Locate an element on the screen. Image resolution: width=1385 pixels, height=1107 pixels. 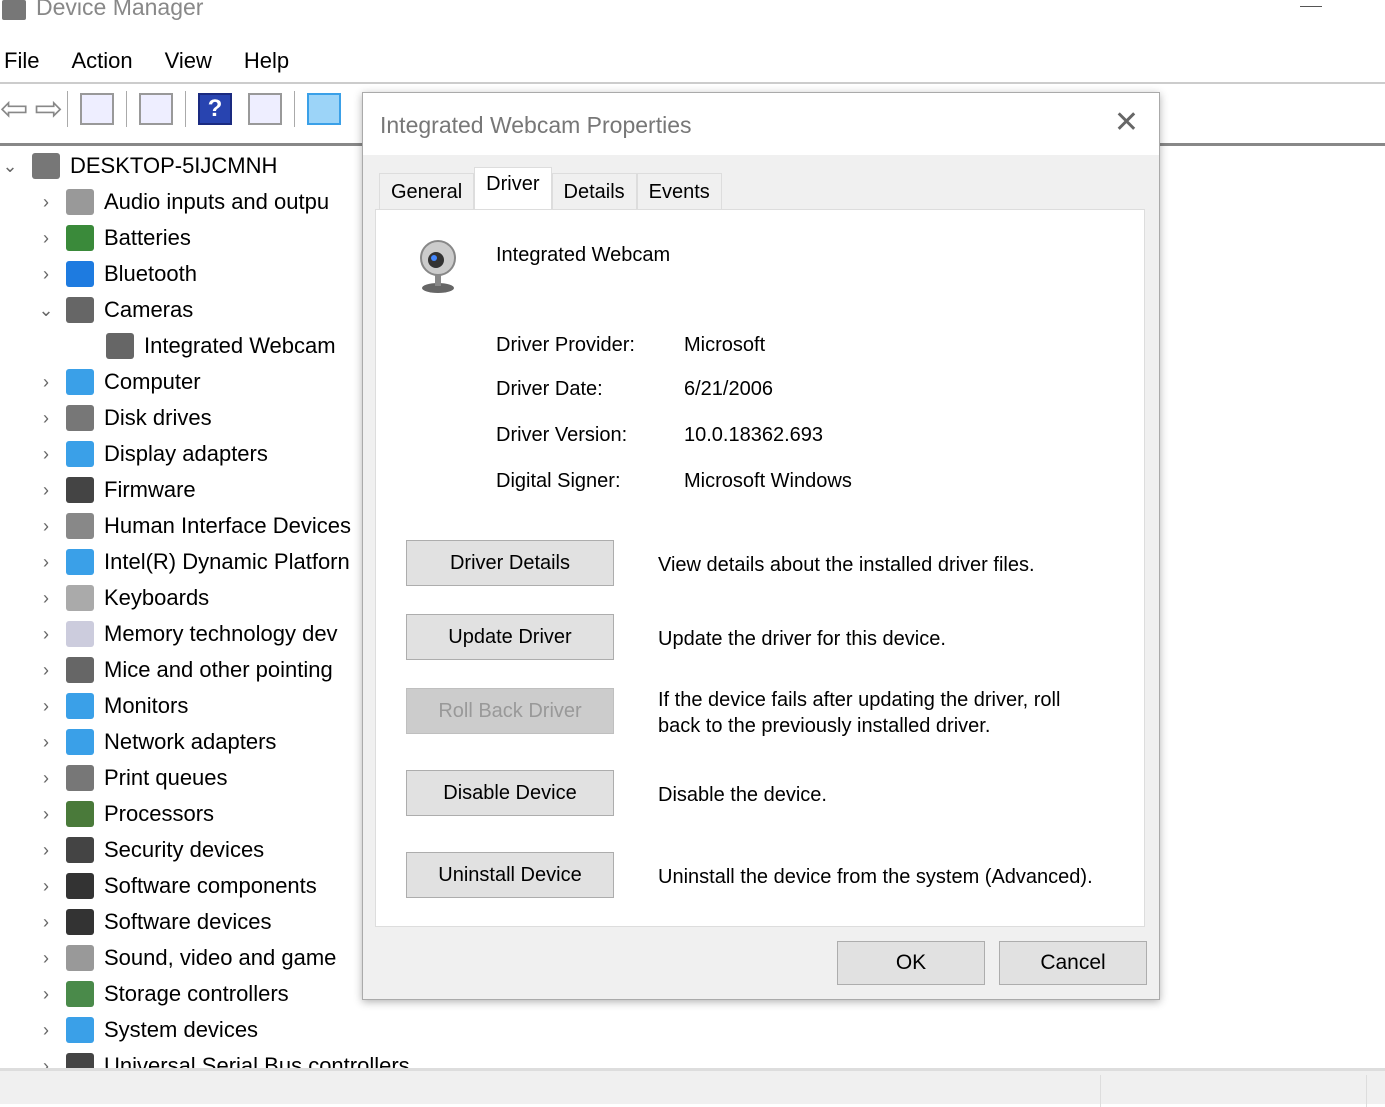
battery-icon is located at coordinates (80, 238).